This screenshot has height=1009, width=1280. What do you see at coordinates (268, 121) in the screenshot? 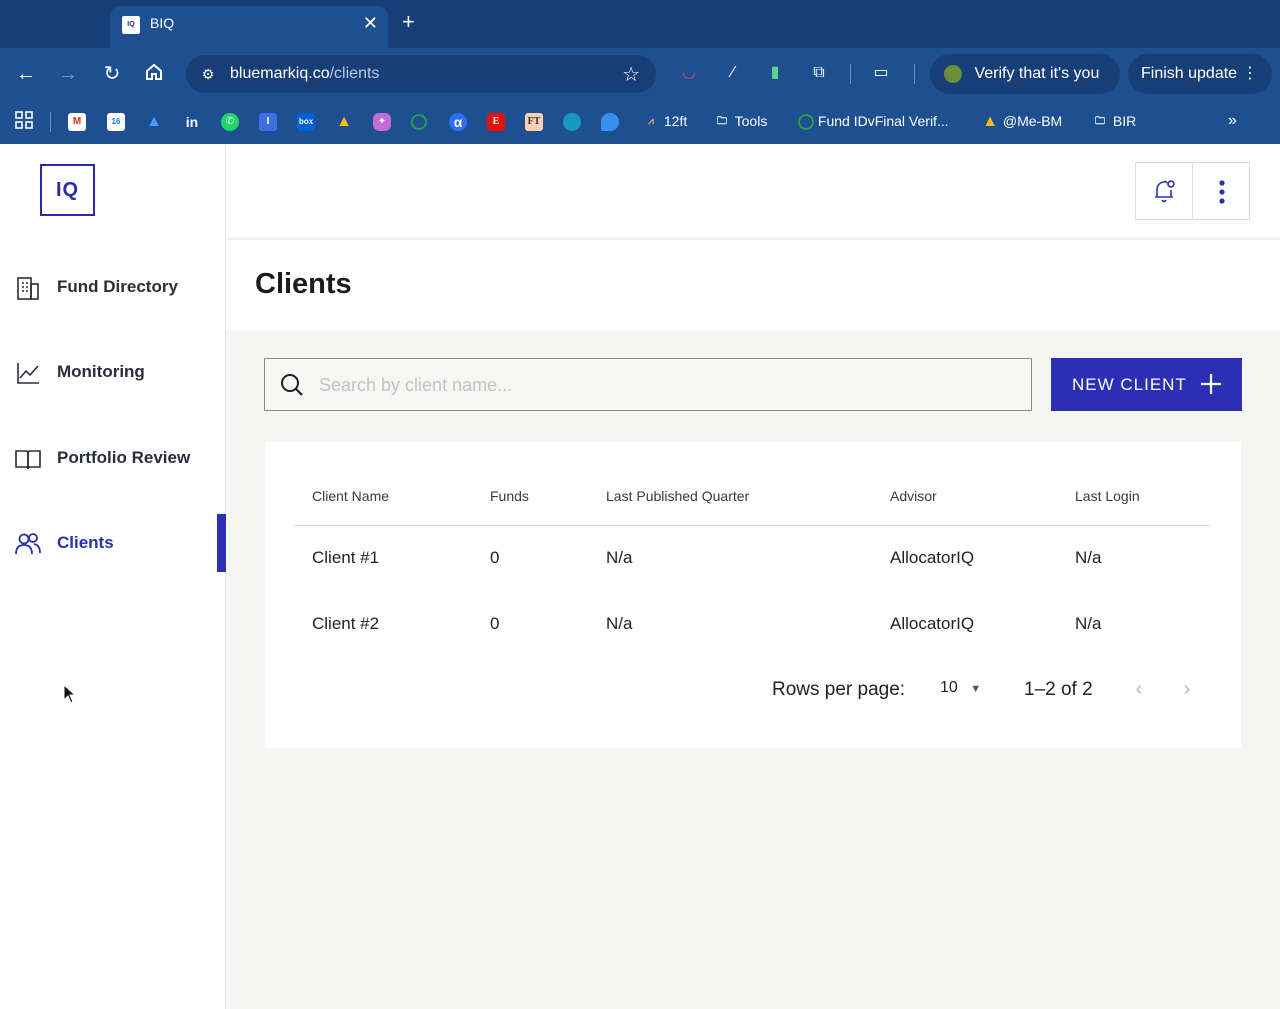
I see `instapaper-icon: I` at bounding box center [268, 121].